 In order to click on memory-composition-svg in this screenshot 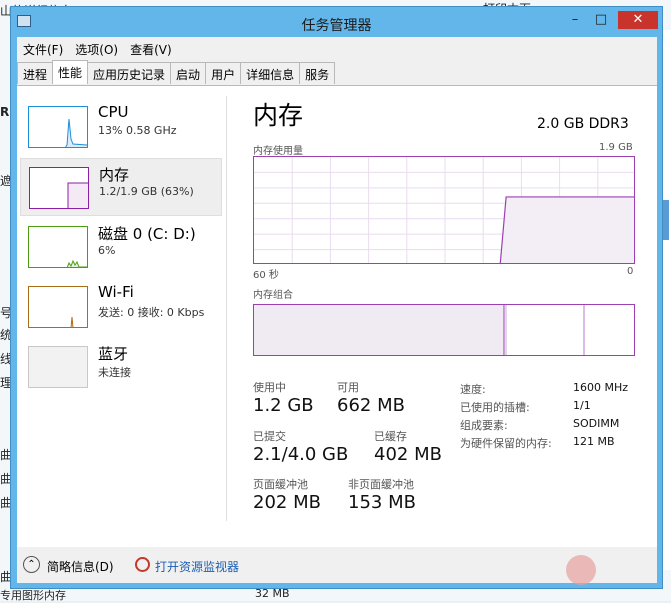, I will do `click(419, 330)`.